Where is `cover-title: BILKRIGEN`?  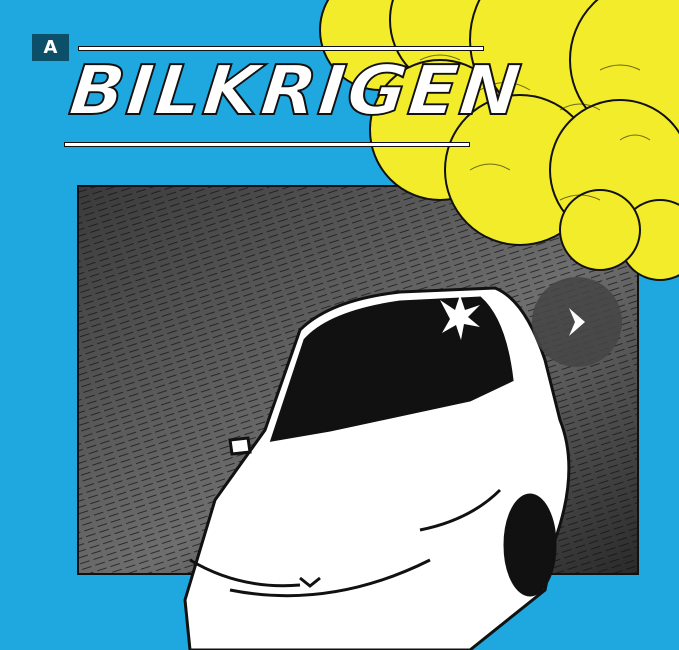 cover-title: BILKRIGEN is located at coordinates (296, 90).